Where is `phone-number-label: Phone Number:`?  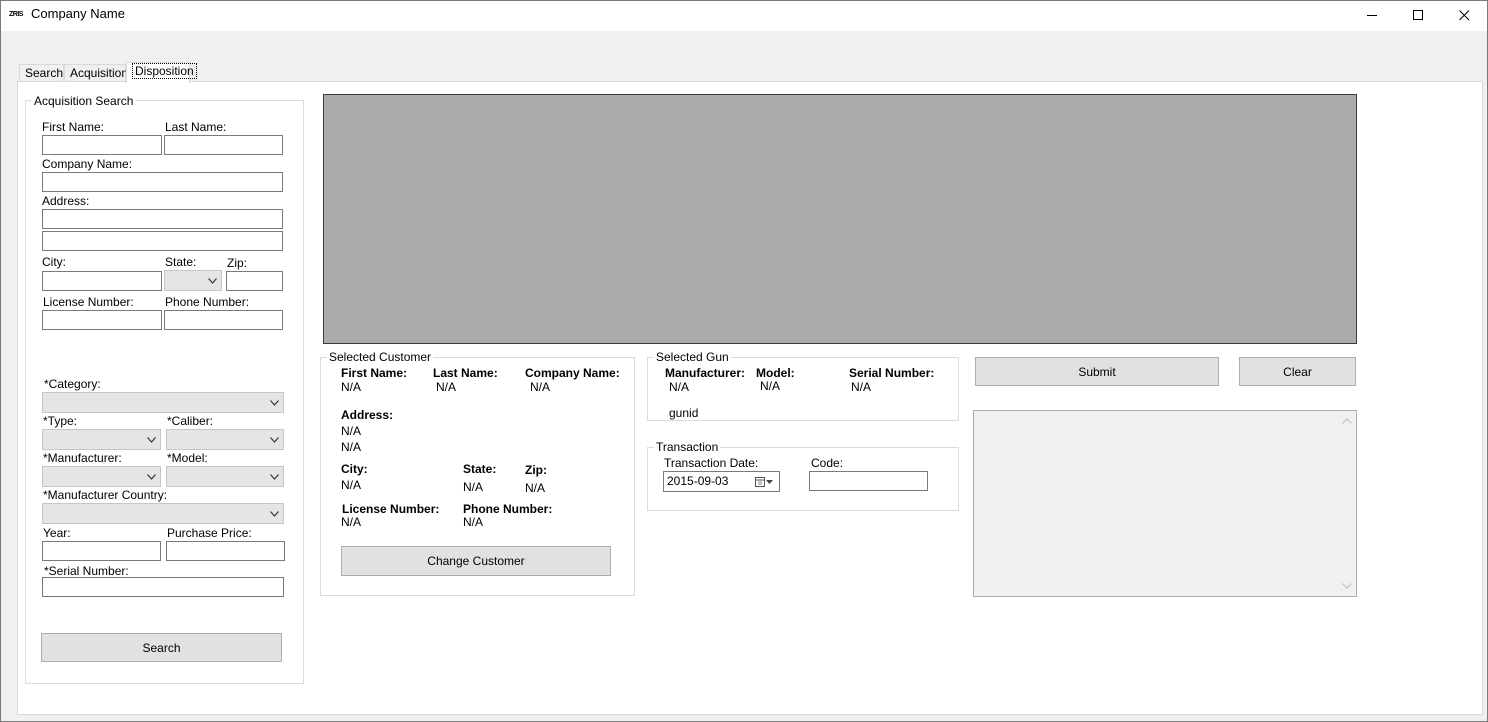
phone-number-label: Phone Number: is located at coordinates (207, 302).